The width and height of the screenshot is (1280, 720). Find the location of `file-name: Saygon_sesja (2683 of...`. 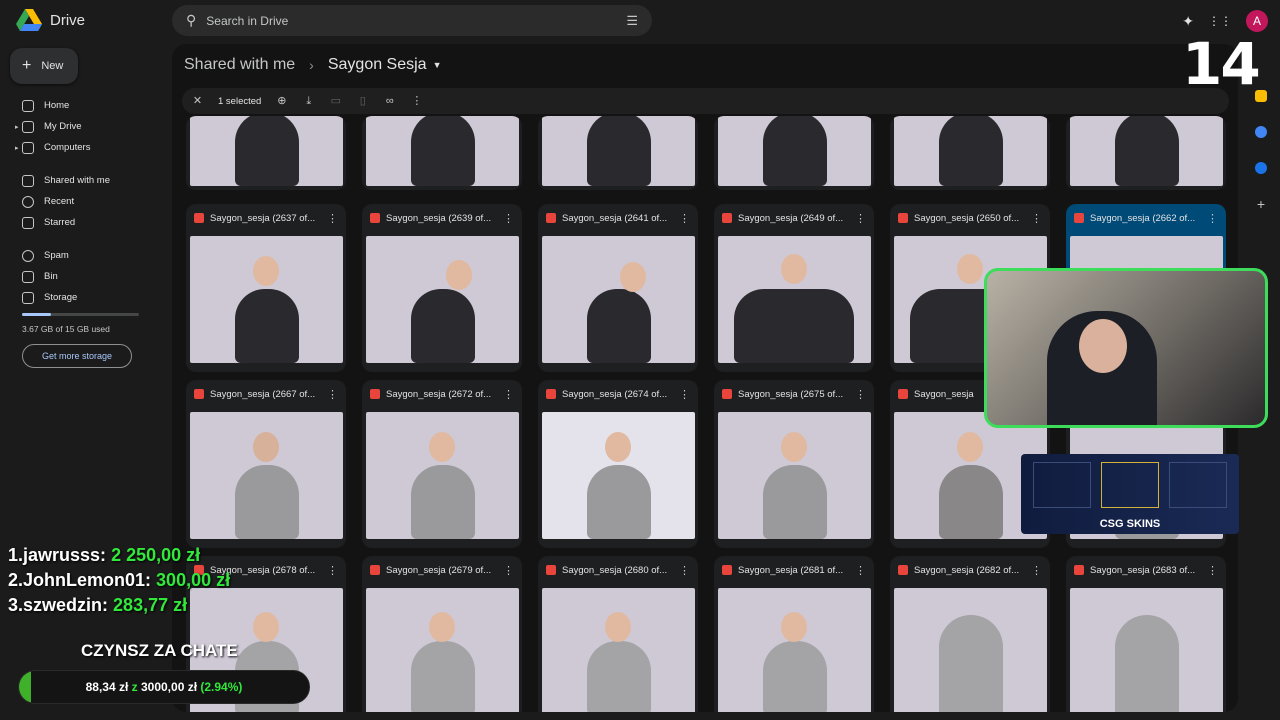

file-name: Saygon_sesja (2683 of... is located at coordinates (1143, 570).